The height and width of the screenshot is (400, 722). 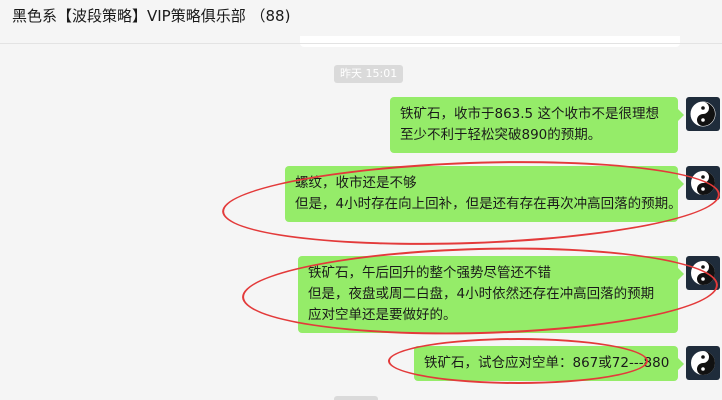 I want to click on message-text-line: 螺纹，收市还是不够, so click(x=356, y=183).